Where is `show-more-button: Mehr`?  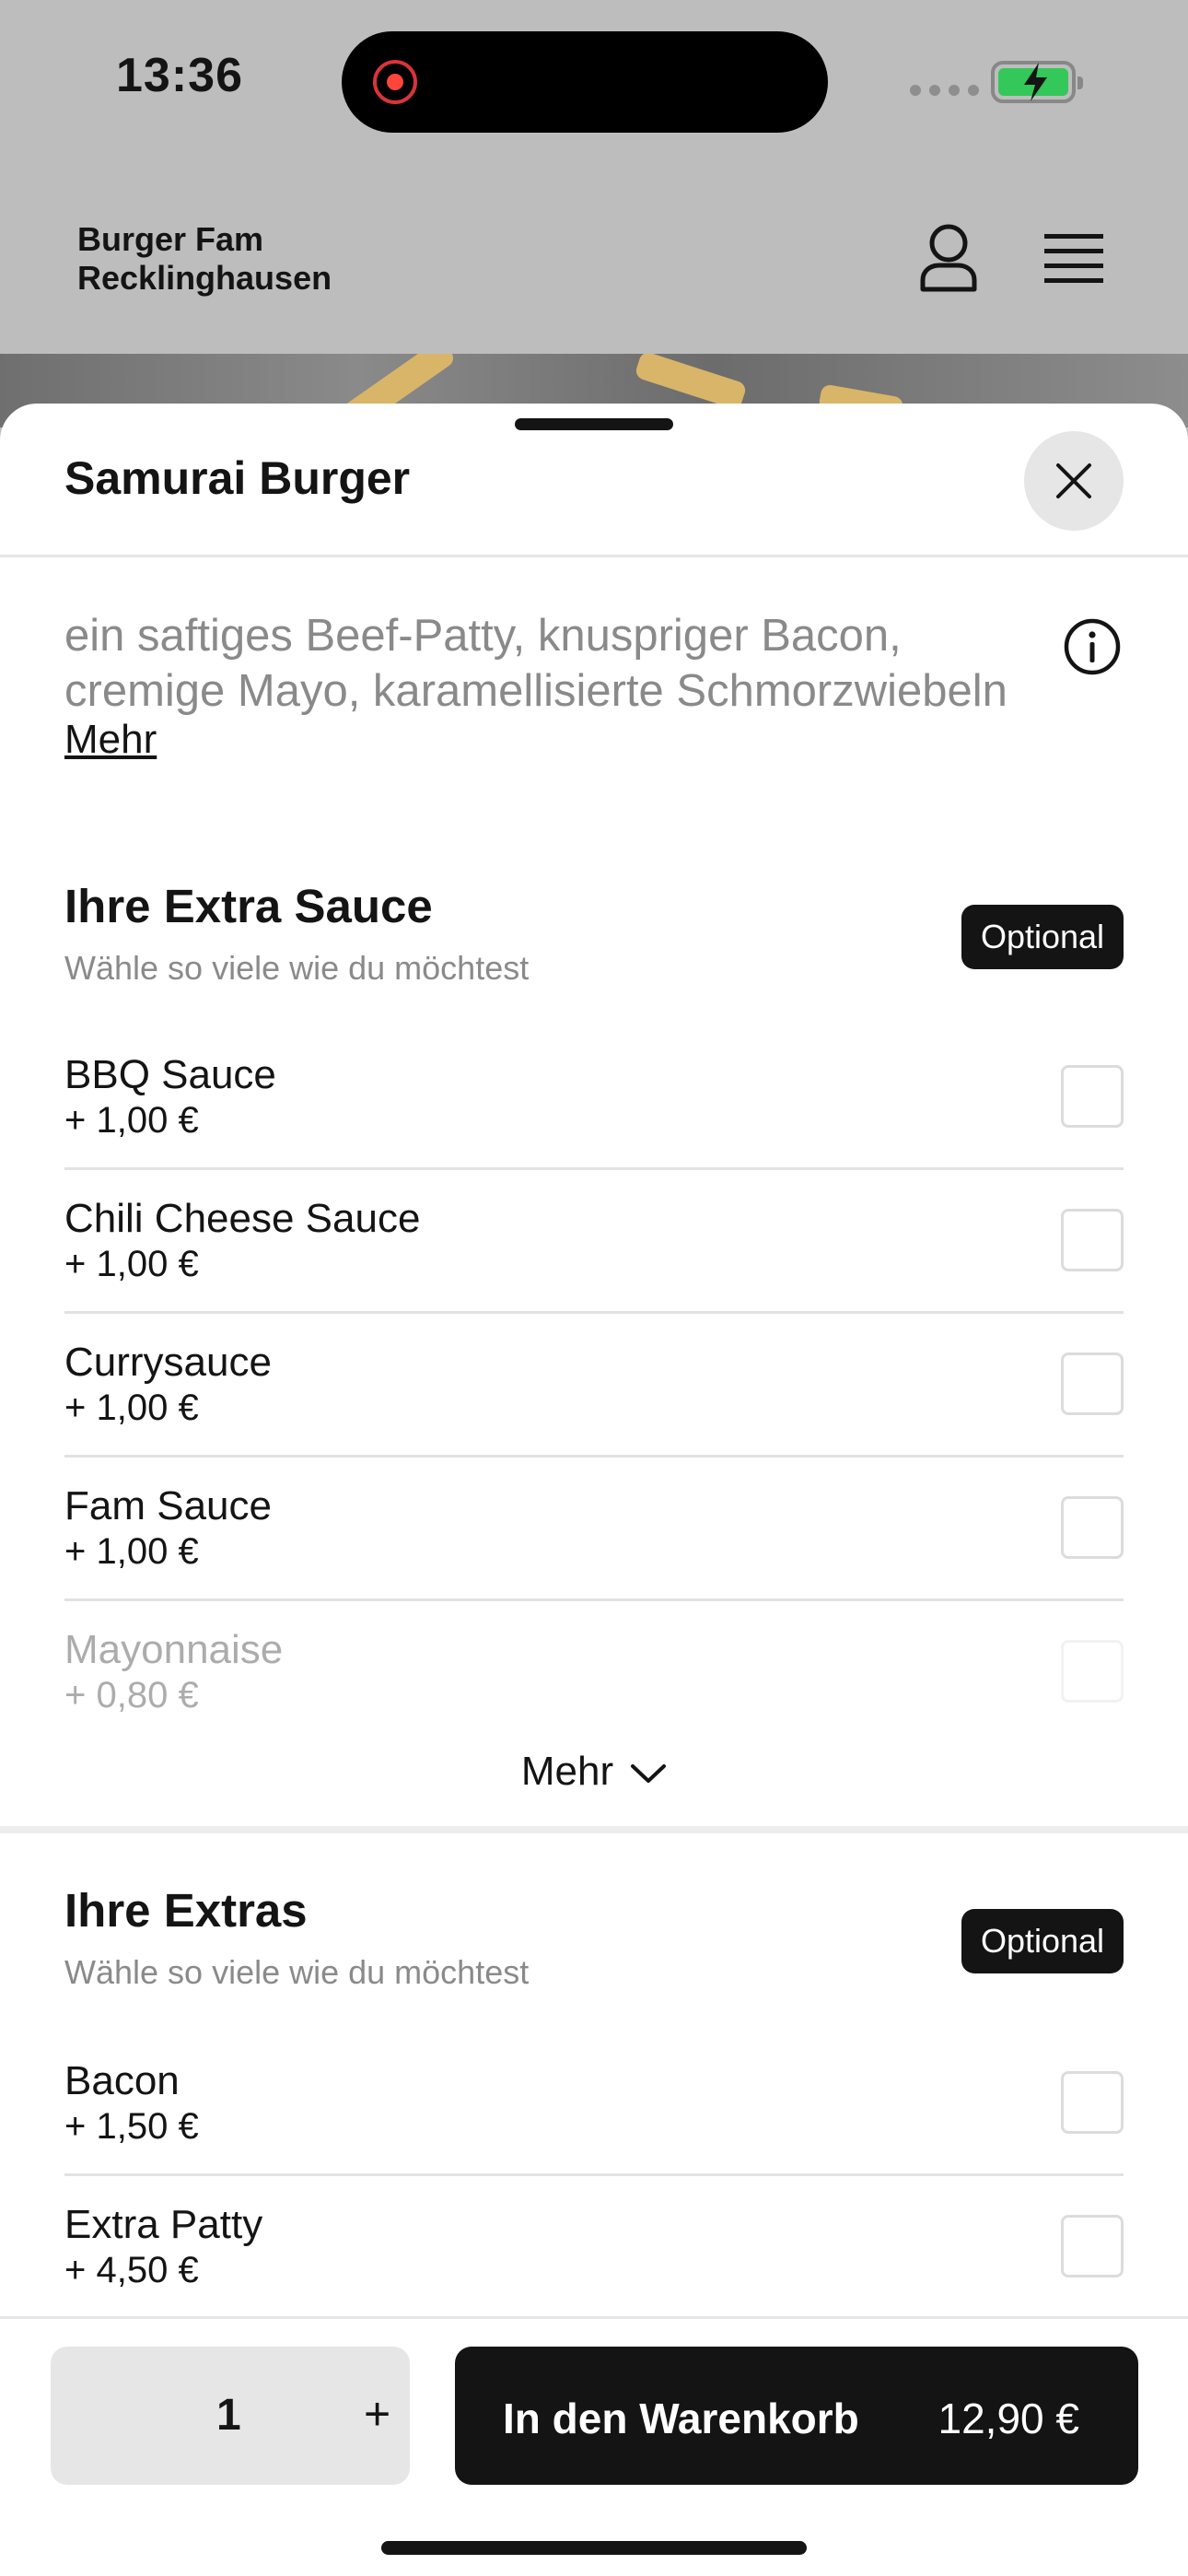
show-more-button: Mehr is located at coordinates (594, 1772).